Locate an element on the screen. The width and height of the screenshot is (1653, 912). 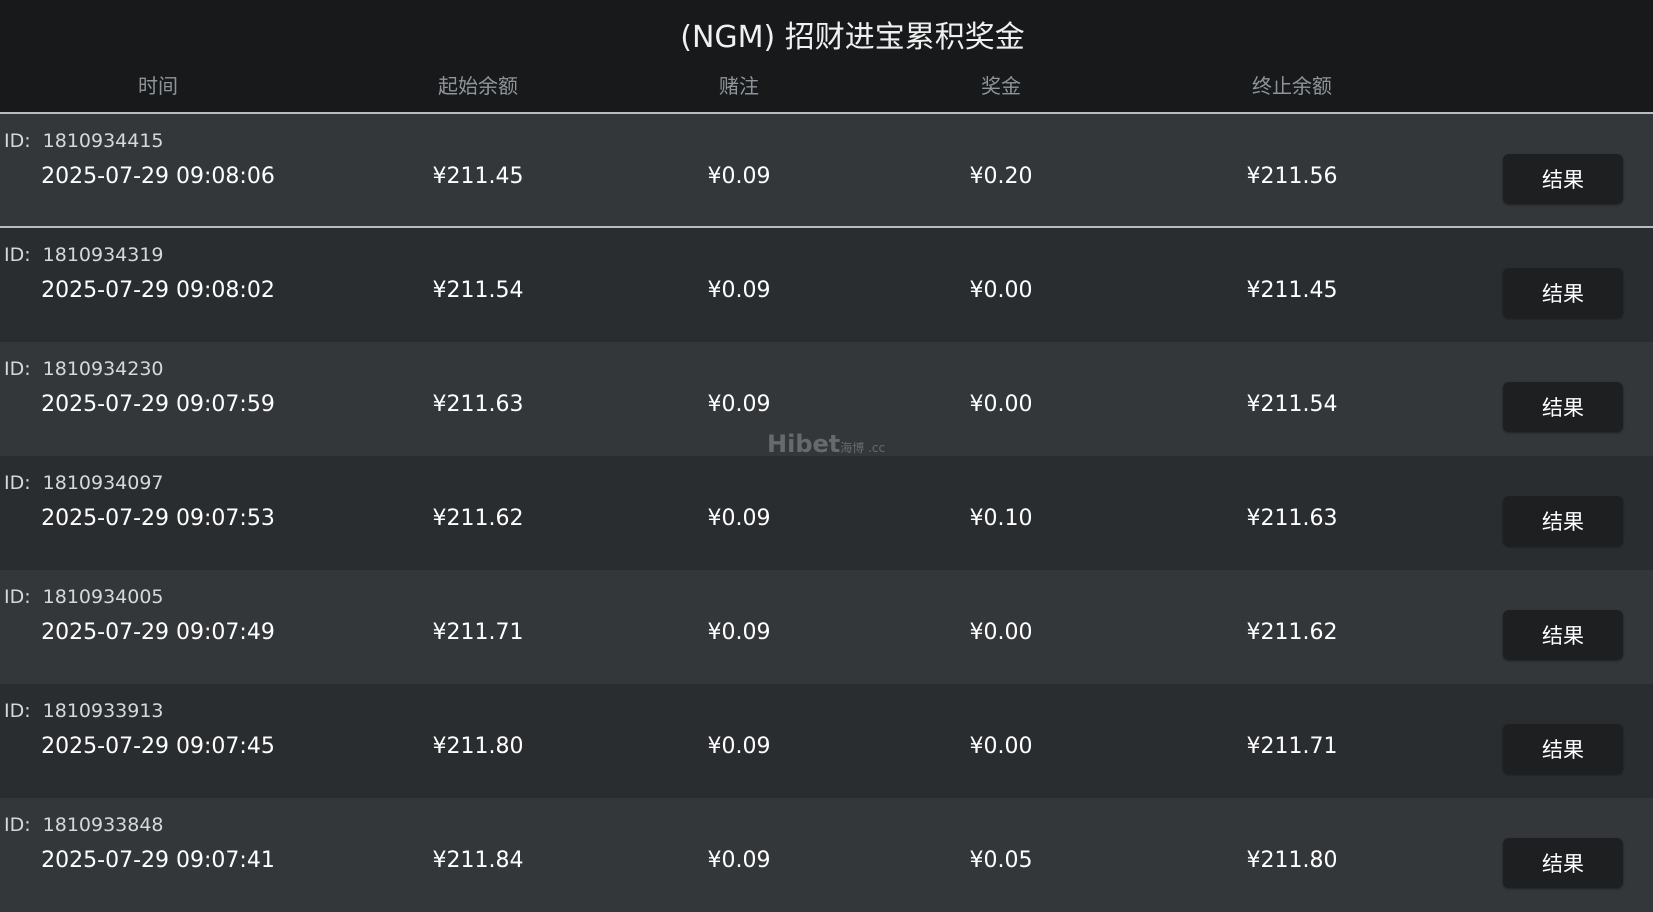
row-id-value: 1810934415 is located at coordinates (103, 141).